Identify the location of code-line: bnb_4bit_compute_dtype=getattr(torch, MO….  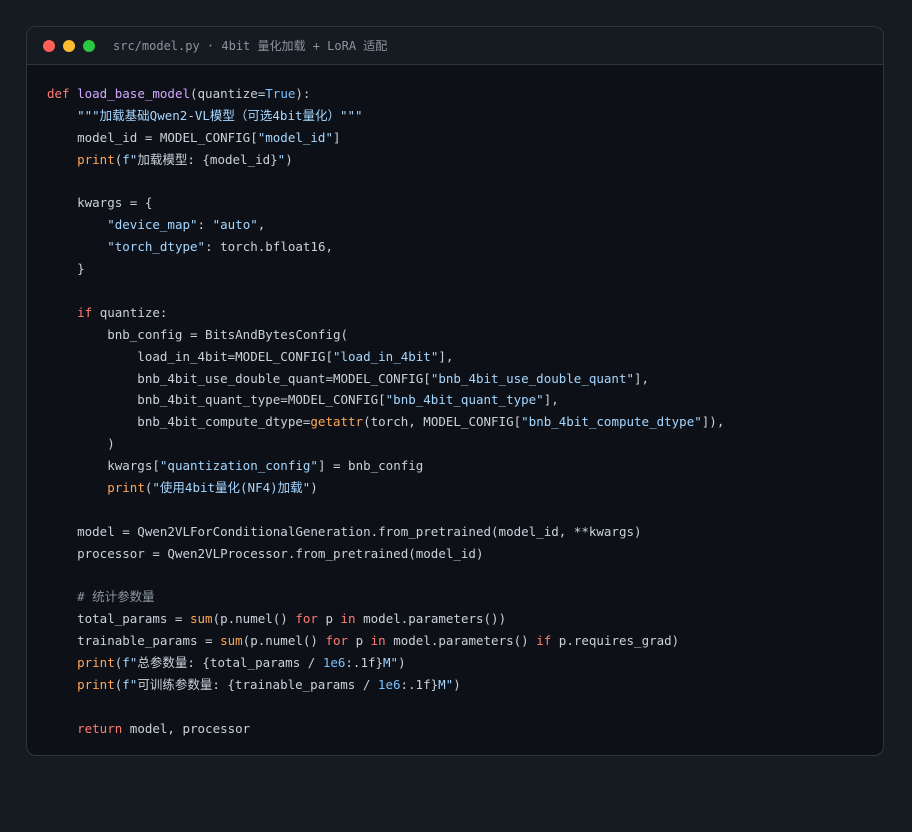
(465, 422).